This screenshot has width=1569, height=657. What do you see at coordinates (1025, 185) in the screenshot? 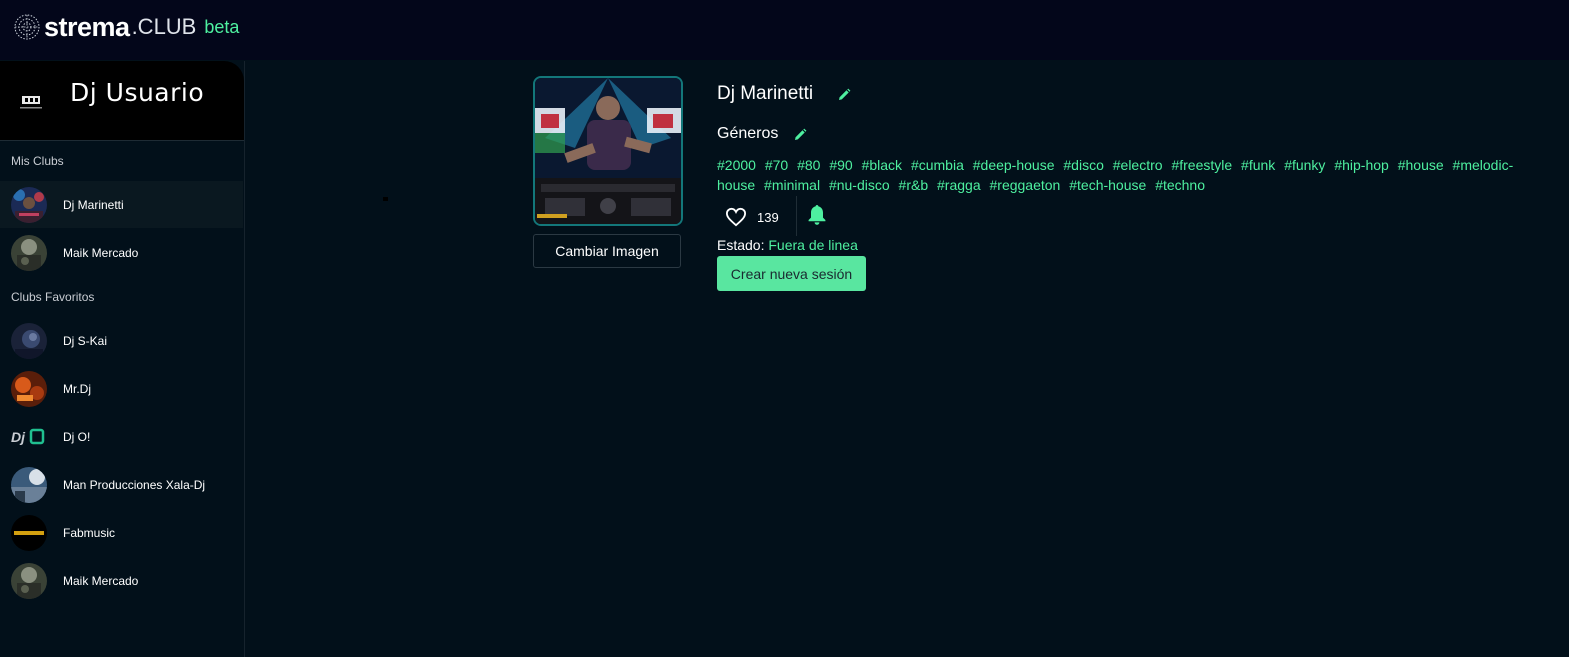
I see `genre-tag: #reggaeton` at bounding box center [1025, 185].